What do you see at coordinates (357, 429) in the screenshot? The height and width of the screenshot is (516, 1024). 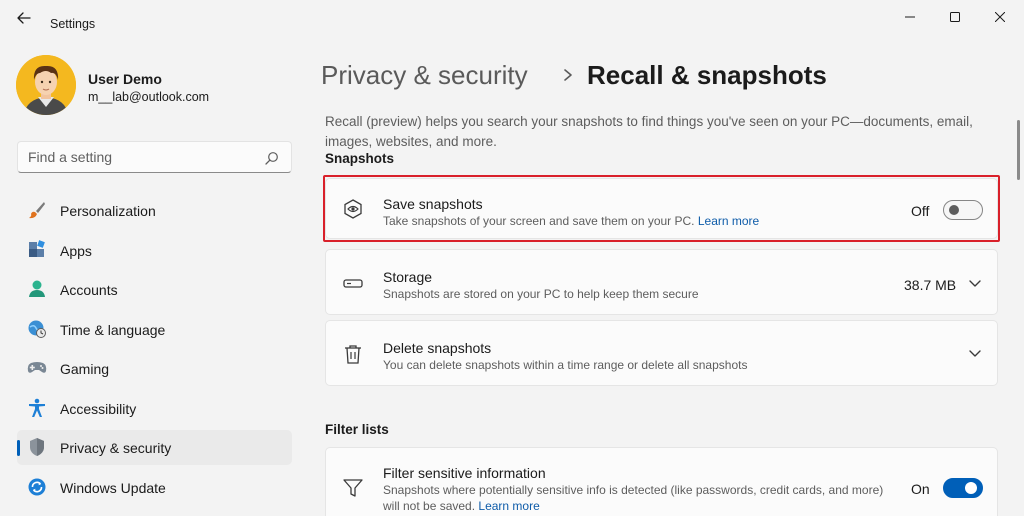 I see `section-title-filter-lists: Filter lists` at bounding box center [357, 429].